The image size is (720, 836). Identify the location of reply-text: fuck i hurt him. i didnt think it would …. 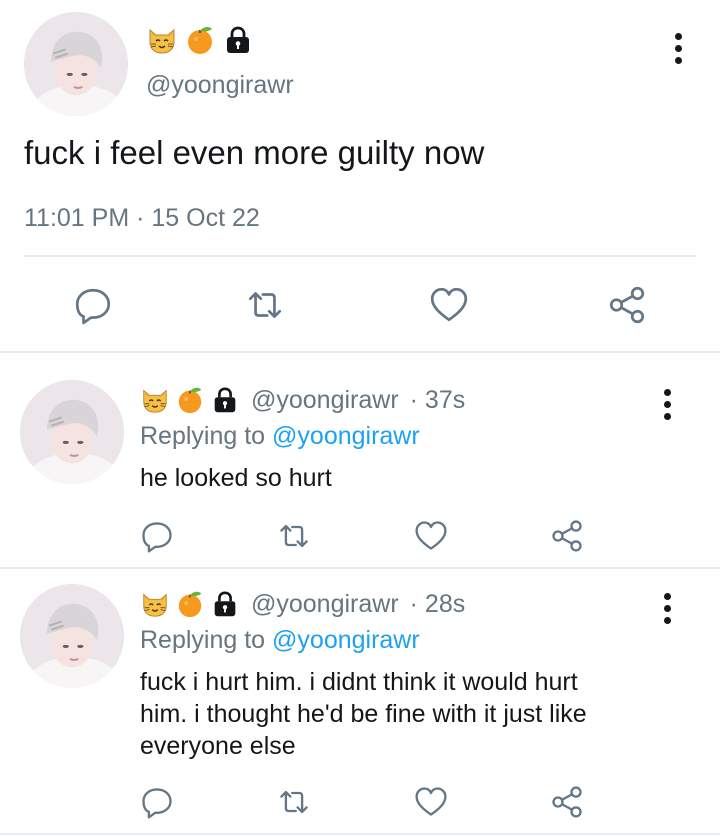
(363, 714).